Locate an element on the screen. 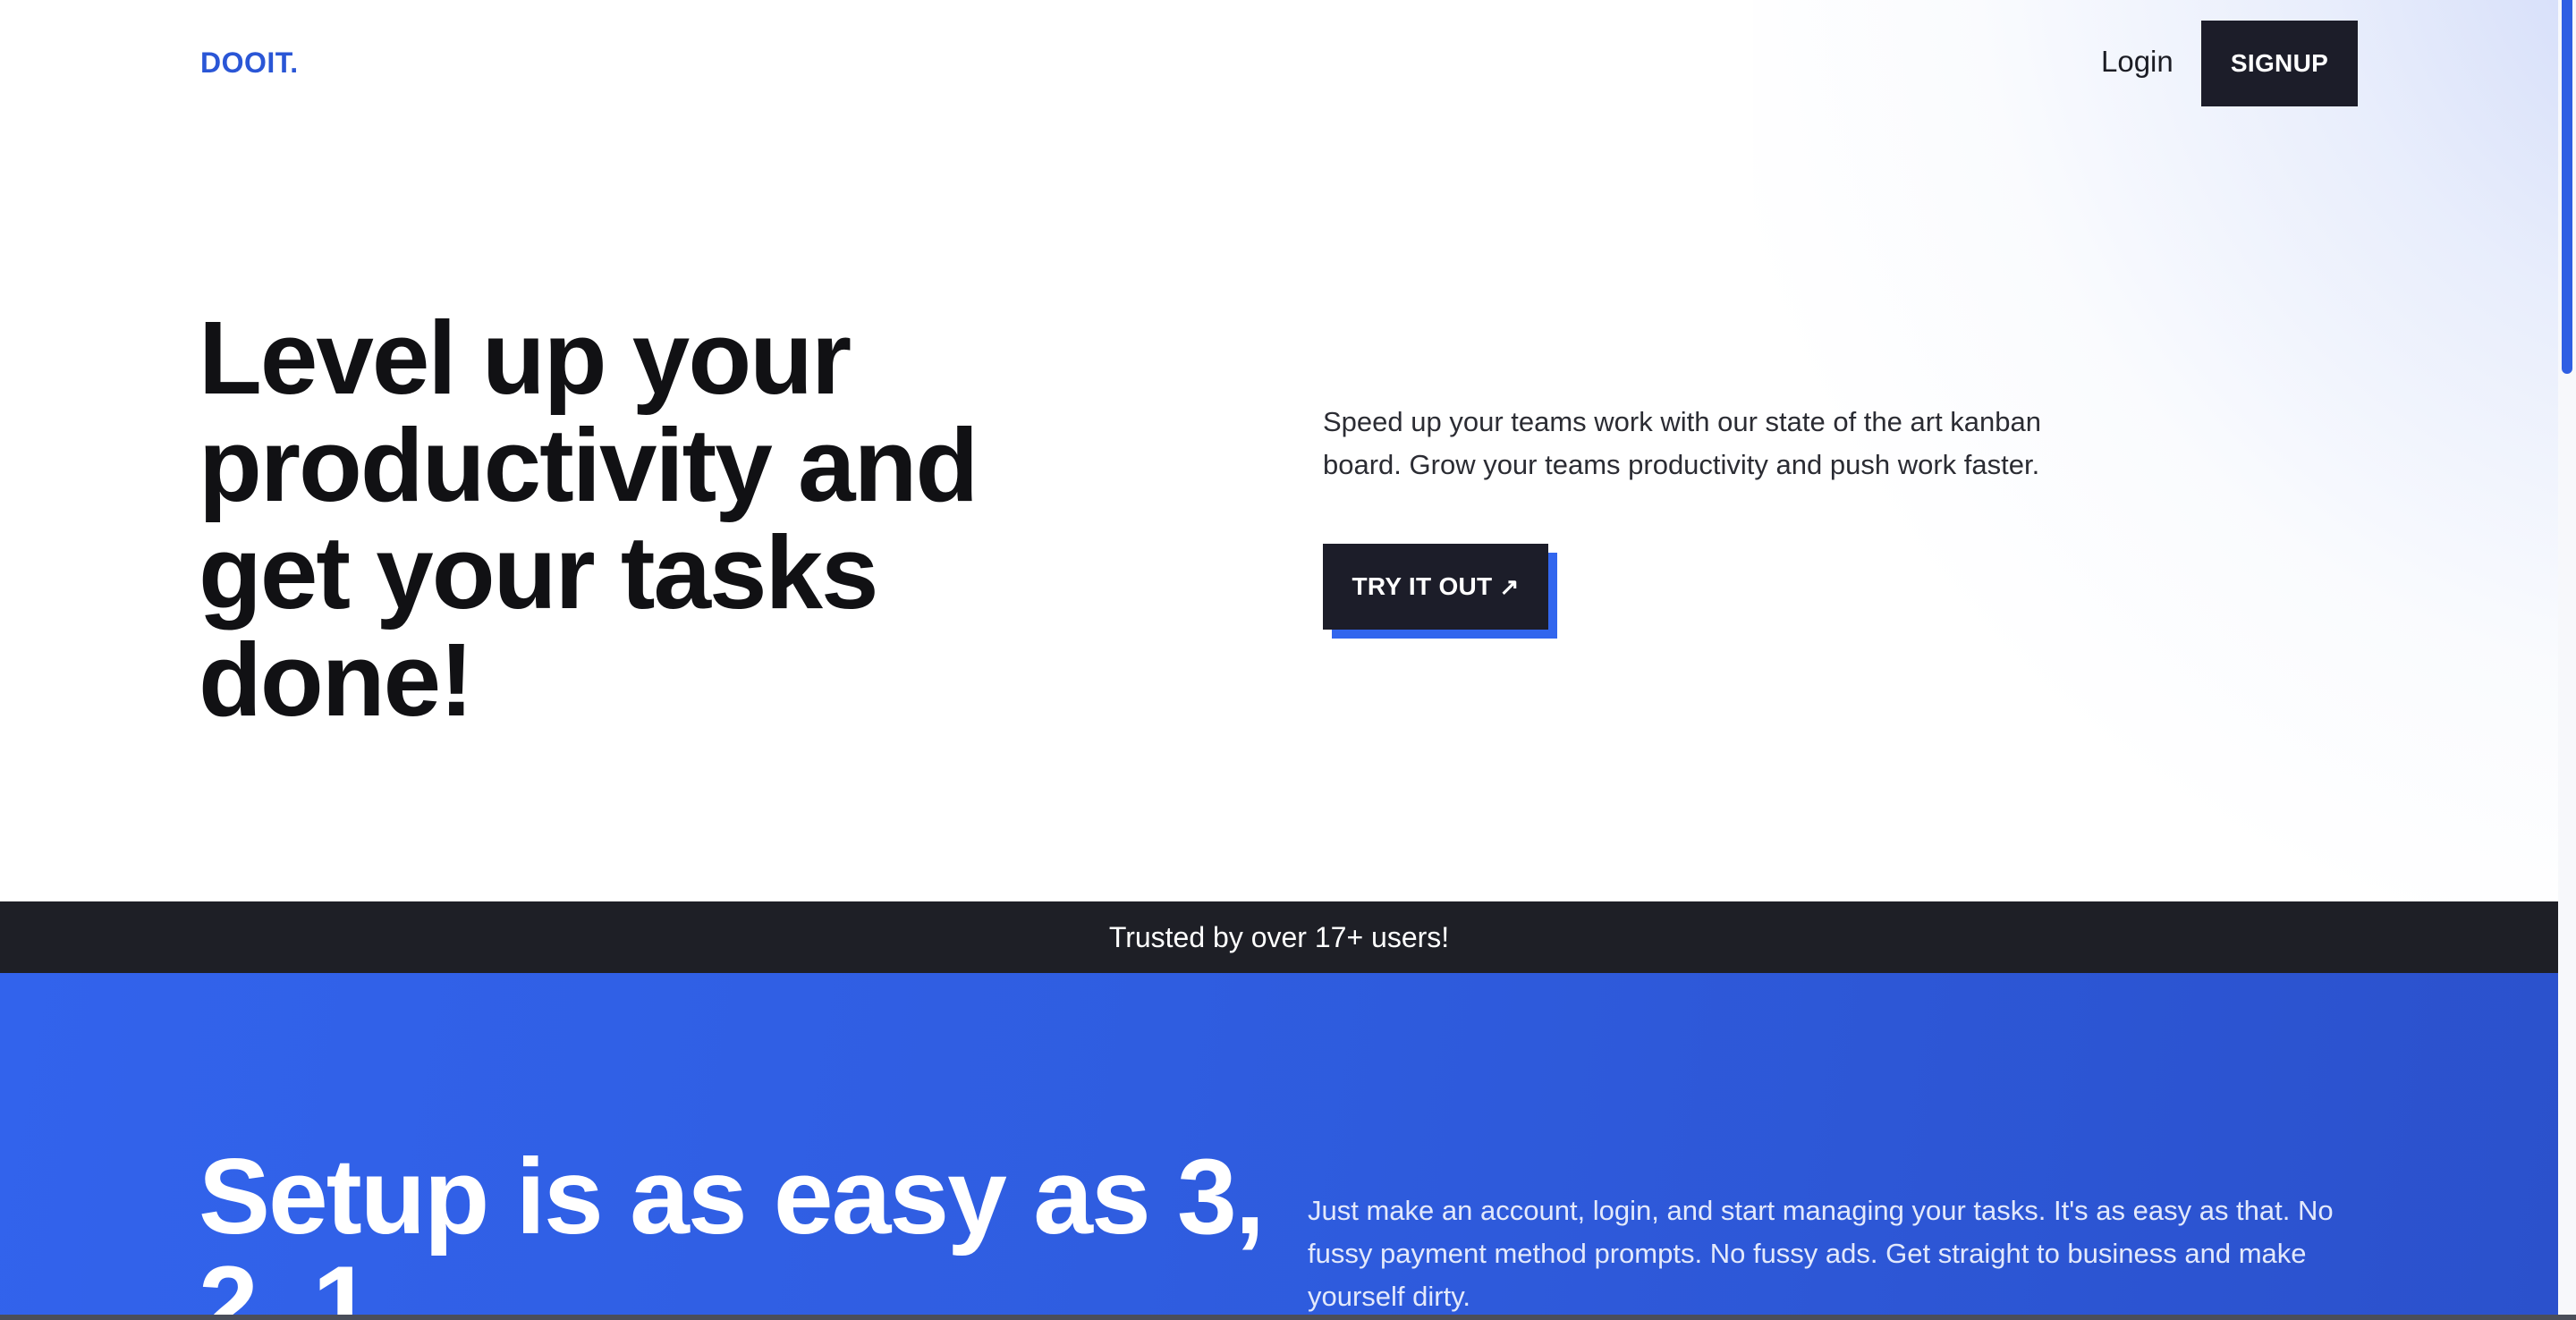 The height and width of the screenshot is (1320, 2576). window-bottom-edge is located at coordinates (1288, 1317).